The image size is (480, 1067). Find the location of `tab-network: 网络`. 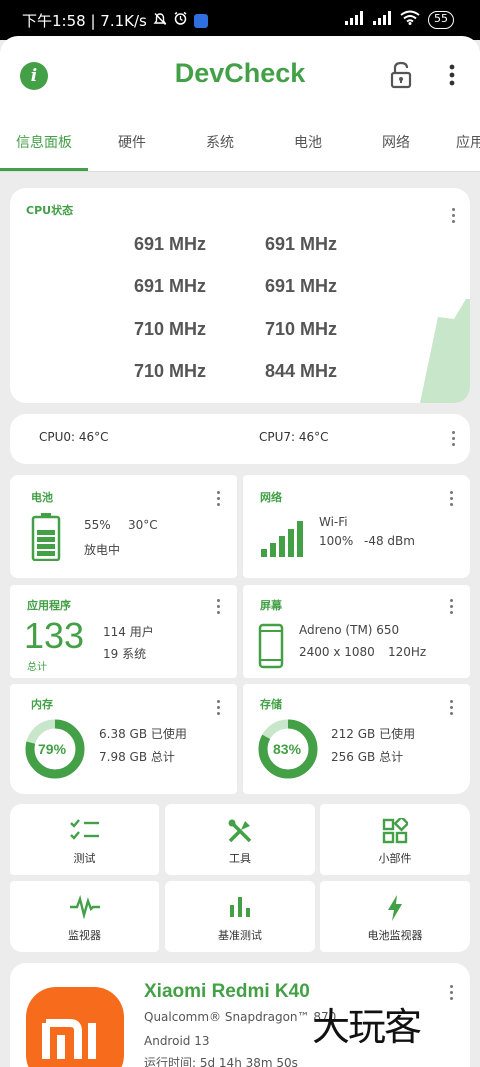

tab-network: 网络 is located at coordinates (396, 152).